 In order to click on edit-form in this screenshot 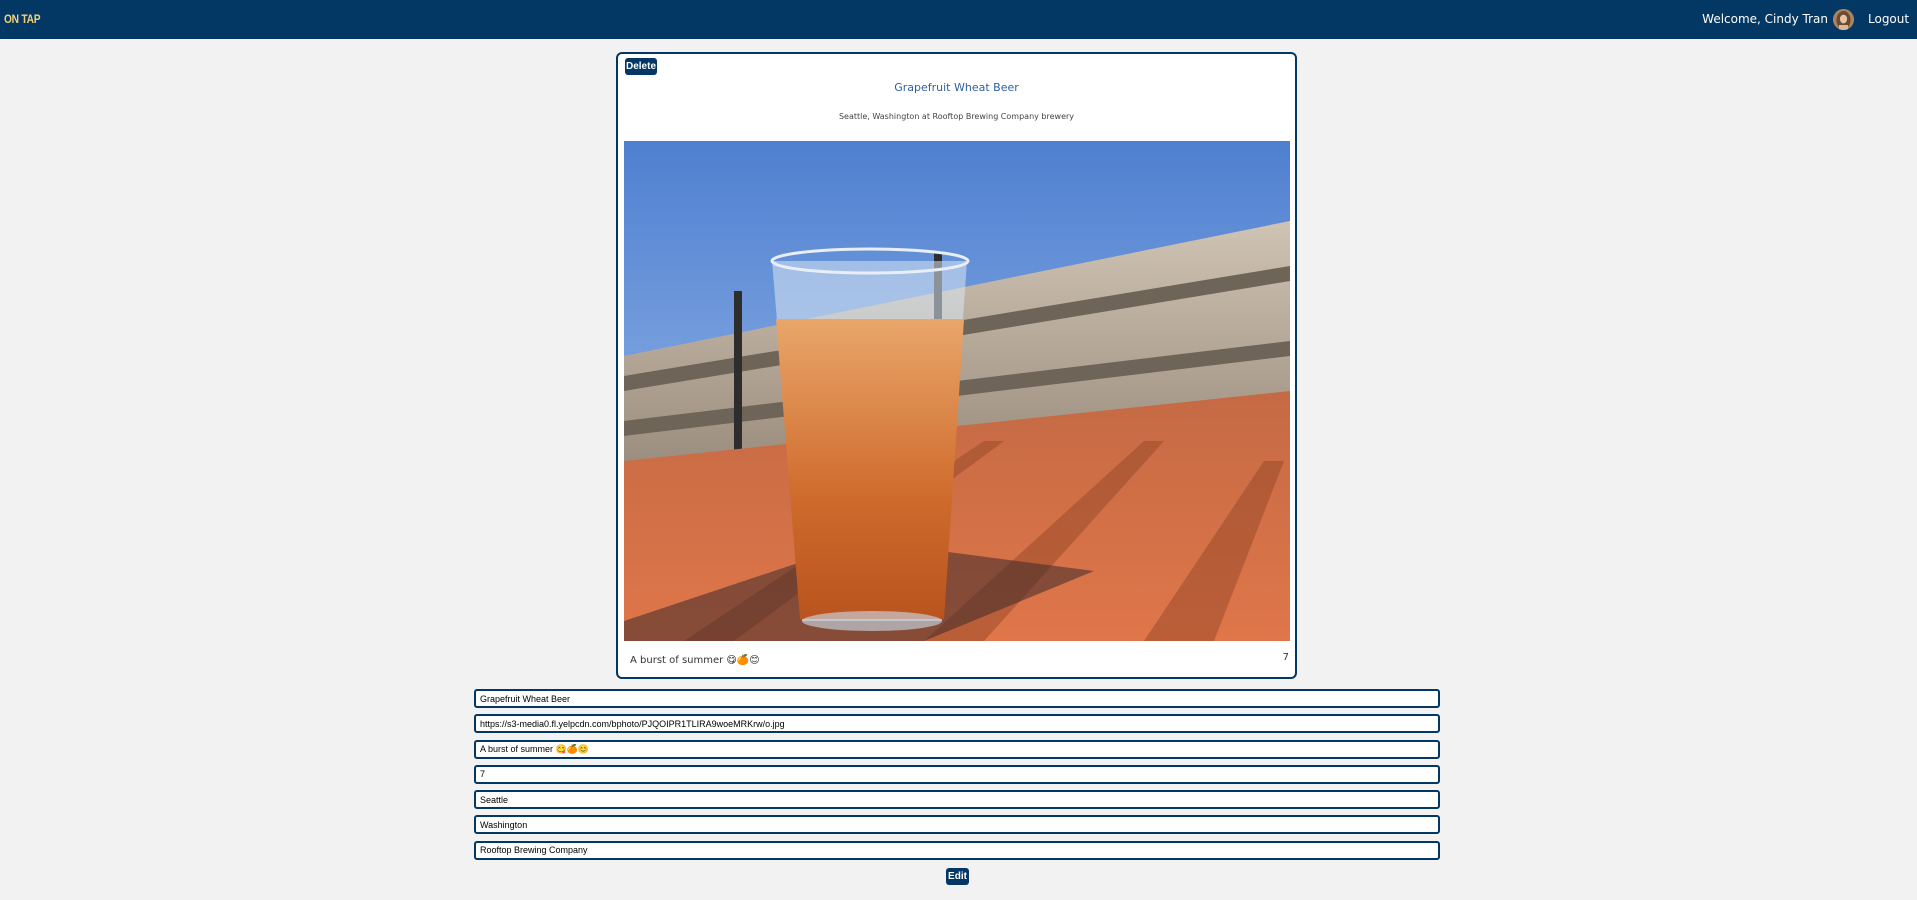, I will do `click(957, 777)`.